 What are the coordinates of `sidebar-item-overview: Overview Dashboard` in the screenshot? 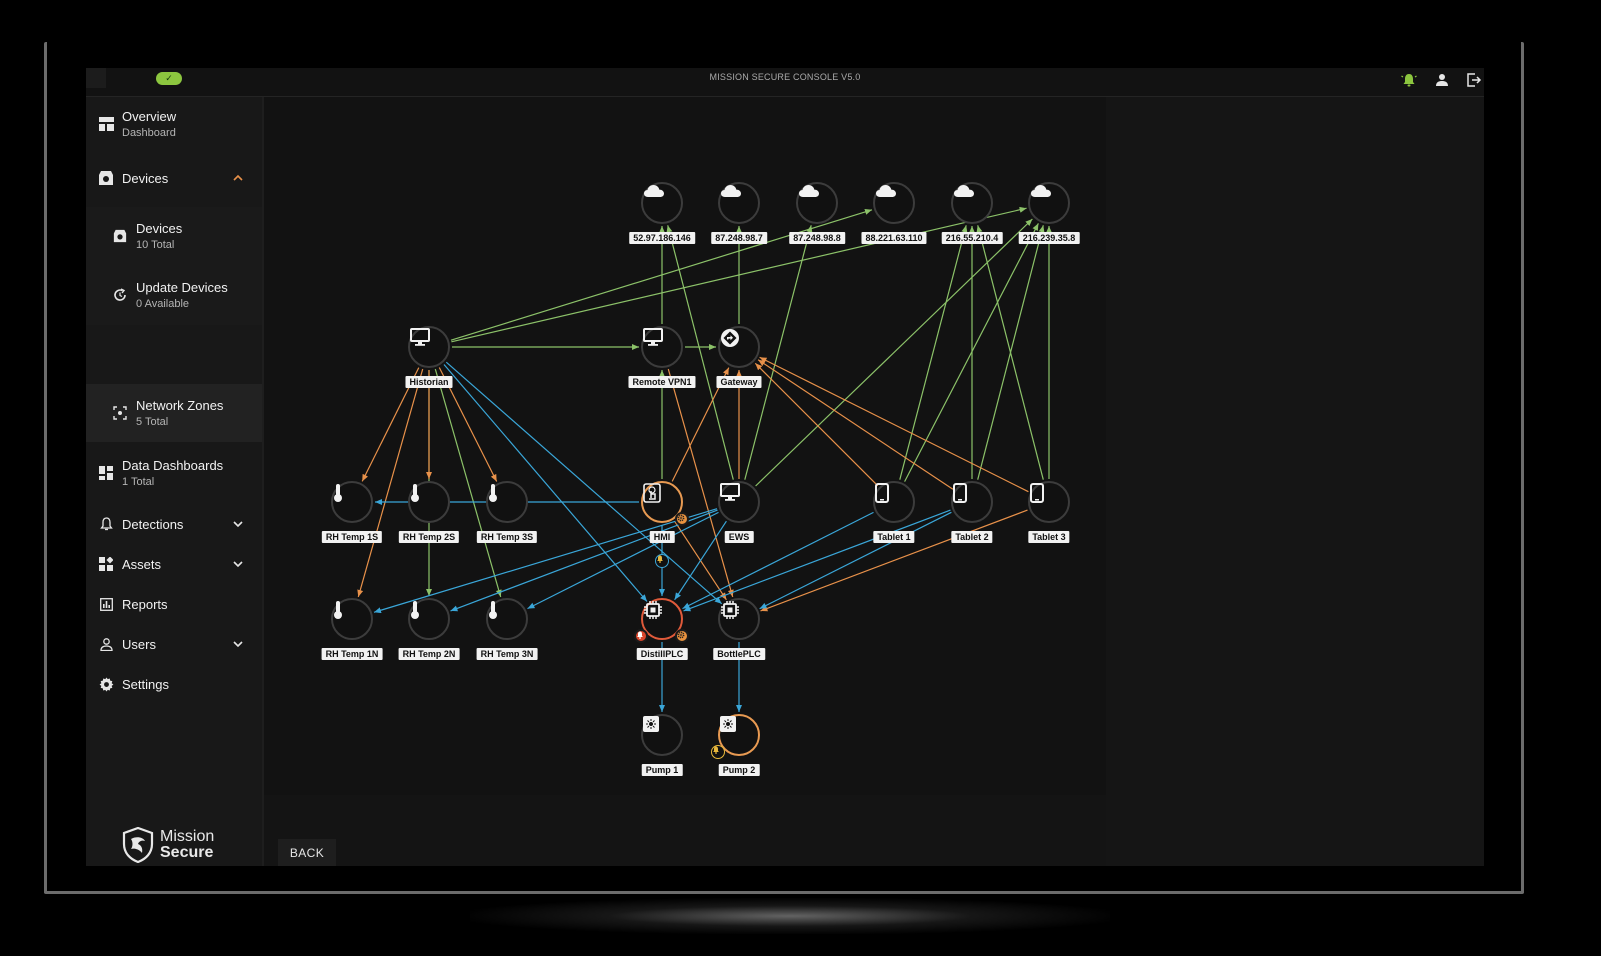 It's located at (174, 124).